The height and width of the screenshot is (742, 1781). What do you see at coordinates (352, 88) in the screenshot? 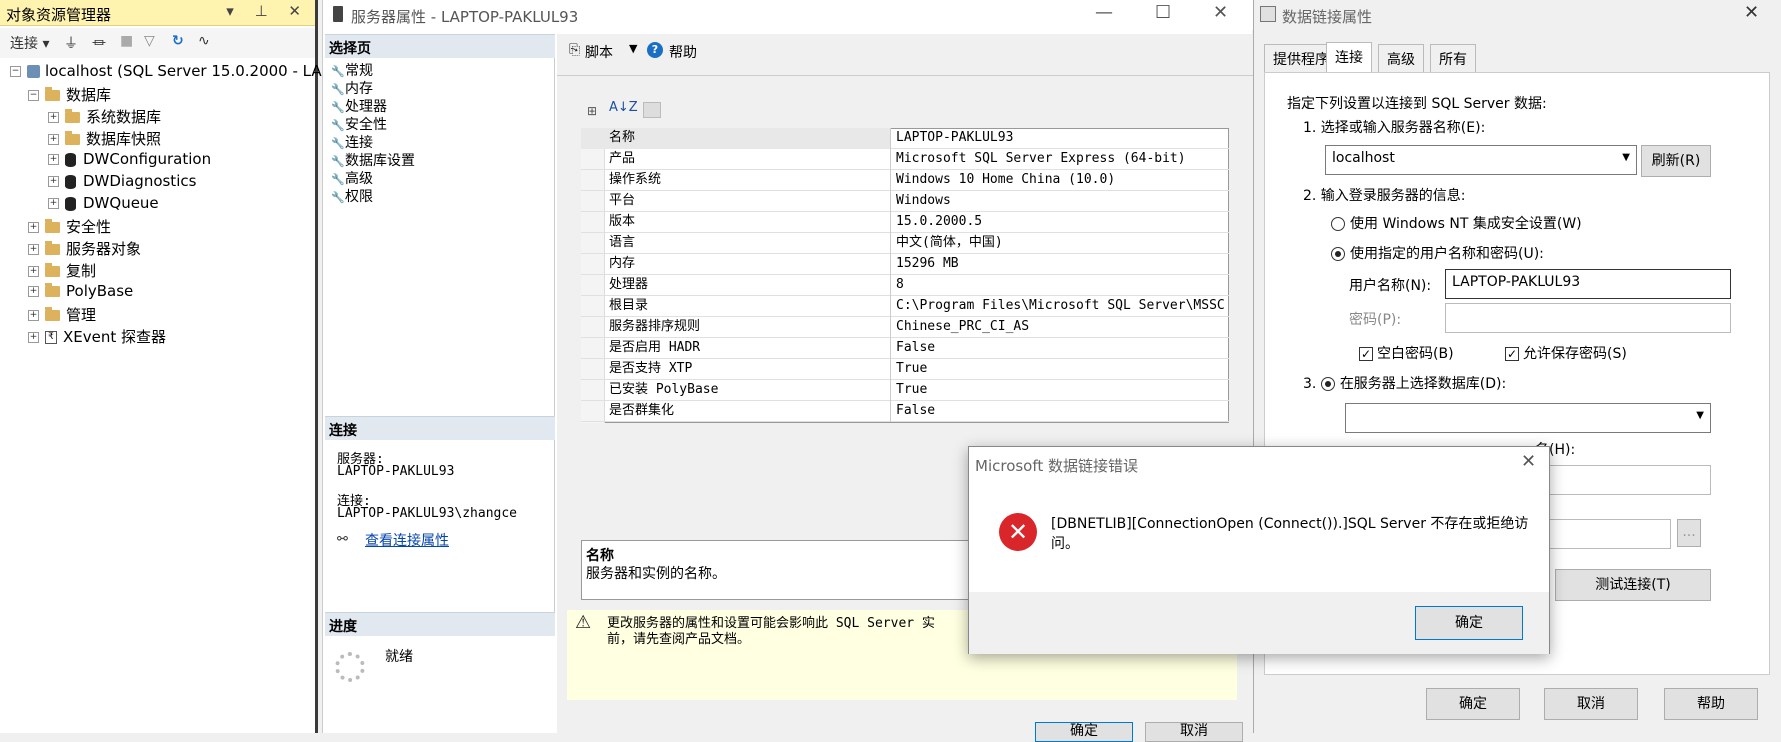
I see `page-memory: 🔧内存` at bounding box center [352, 88].